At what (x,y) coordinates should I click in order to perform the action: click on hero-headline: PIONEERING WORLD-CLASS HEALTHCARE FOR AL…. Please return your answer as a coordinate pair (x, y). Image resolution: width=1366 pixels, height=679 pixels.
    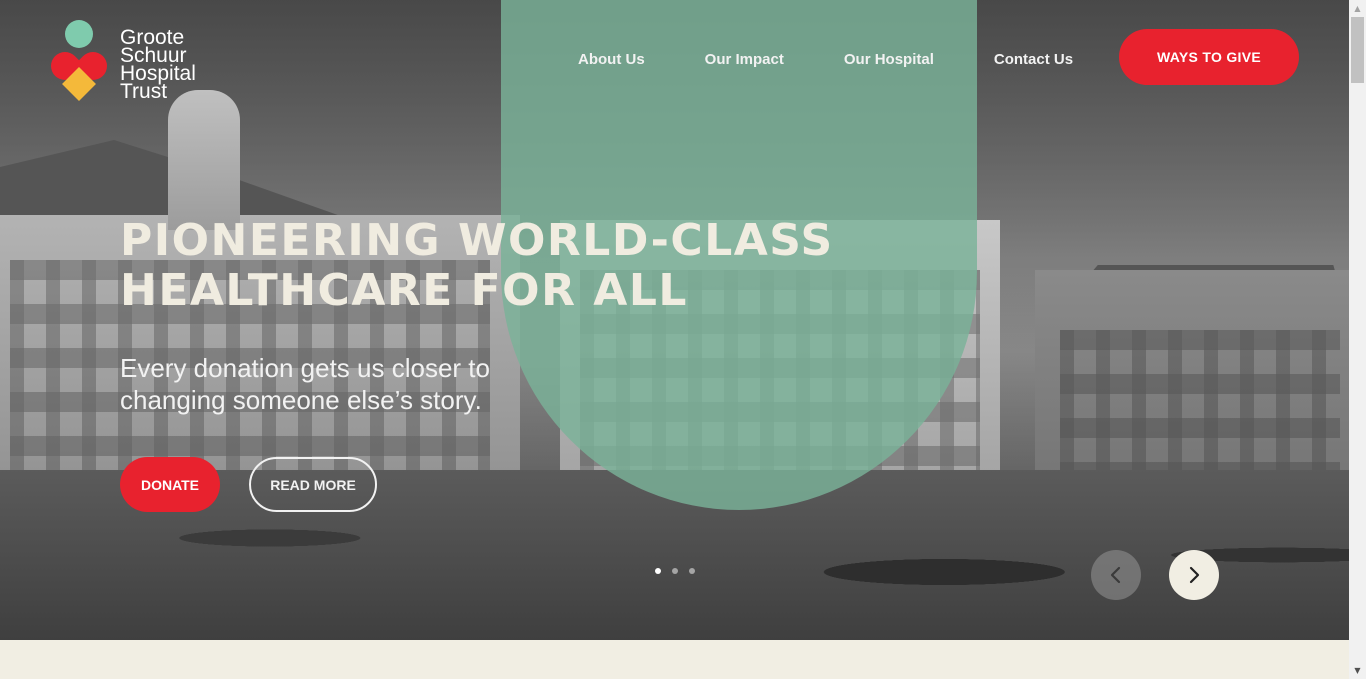
    Looking at the image, I should click on (477, 266).